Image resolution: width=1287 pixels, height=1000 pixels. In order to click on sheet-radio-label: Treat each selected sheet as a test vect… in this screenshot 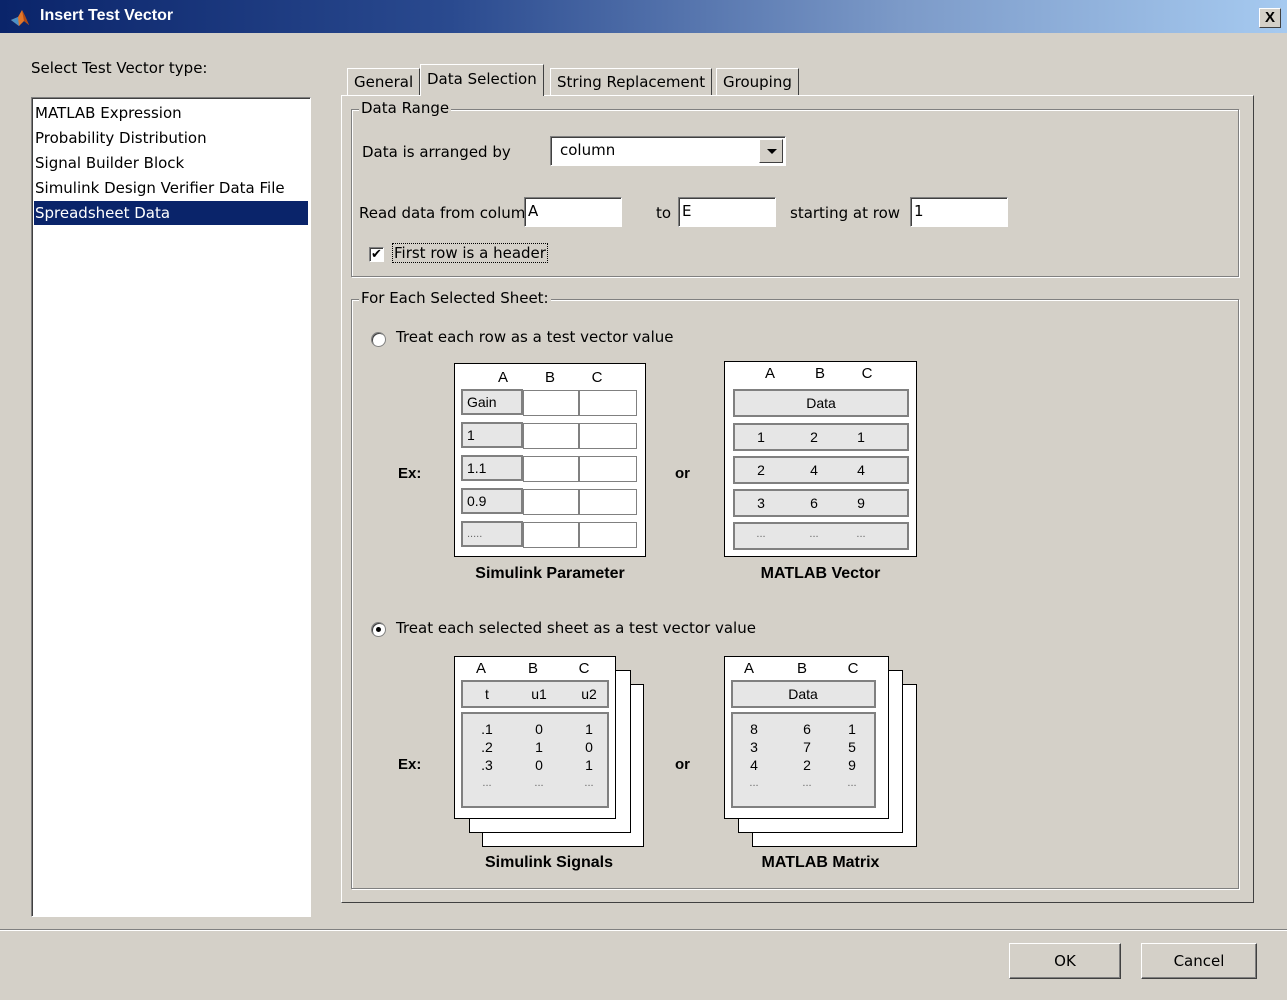, I will do `click(576, 628)`.